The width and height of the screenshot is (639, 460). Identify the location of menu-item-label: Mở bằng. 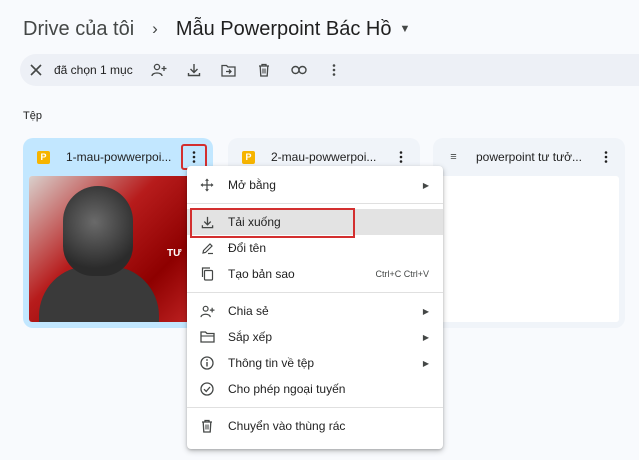
(252, 185).